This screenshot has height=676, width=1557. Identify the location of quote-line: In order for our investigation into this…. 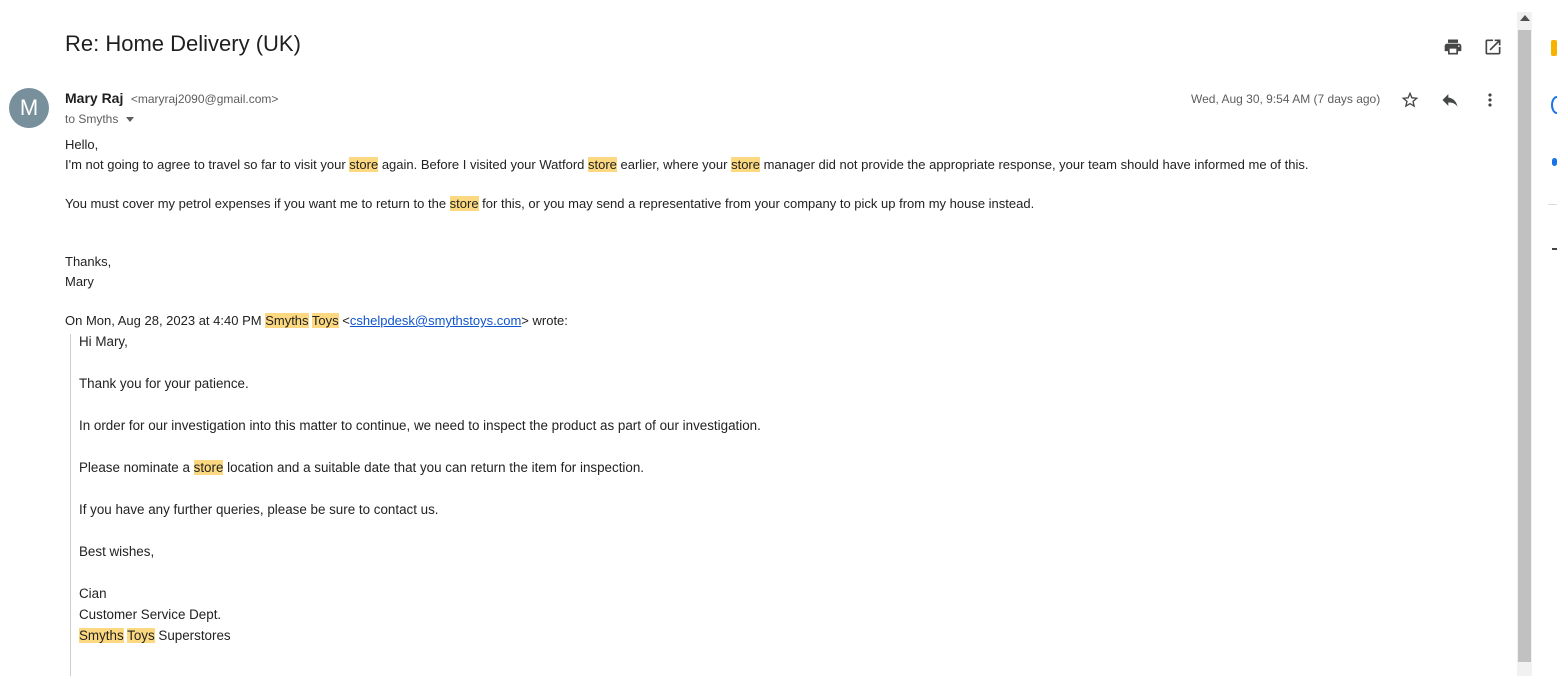
(420, 425).